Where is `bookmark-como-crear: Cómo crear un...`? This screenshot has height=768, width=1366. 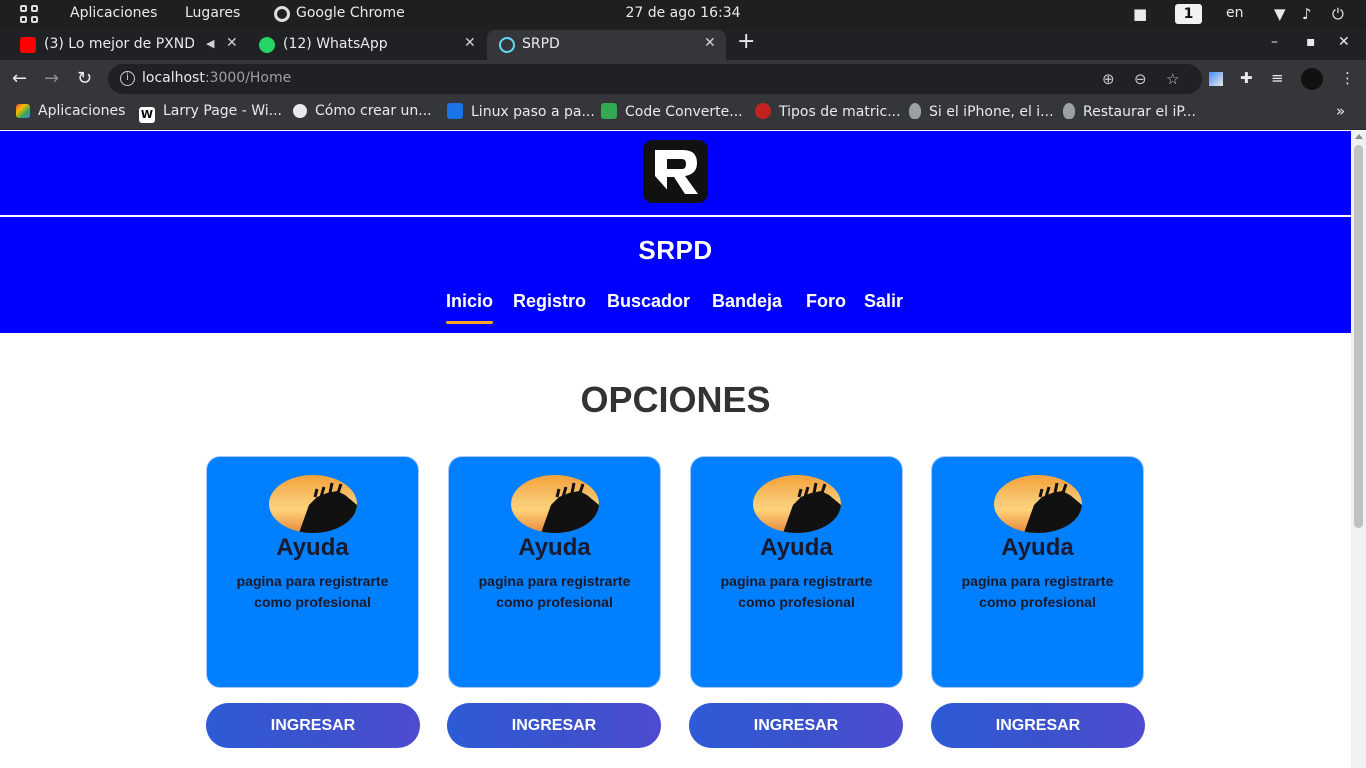 bookmark-como-crear: Cómo crear un... is located at coordinates (362, 111).